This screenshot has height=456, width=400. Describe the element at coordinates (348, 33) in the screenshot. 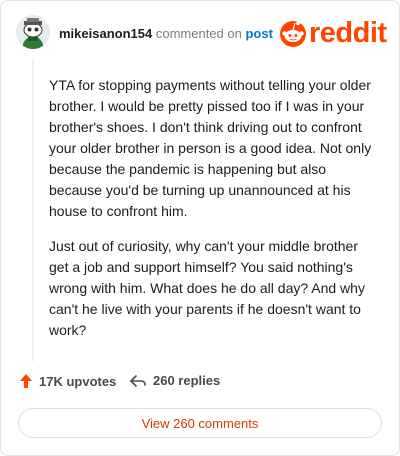

I see `reddit-wordmark: reddit` at that location.